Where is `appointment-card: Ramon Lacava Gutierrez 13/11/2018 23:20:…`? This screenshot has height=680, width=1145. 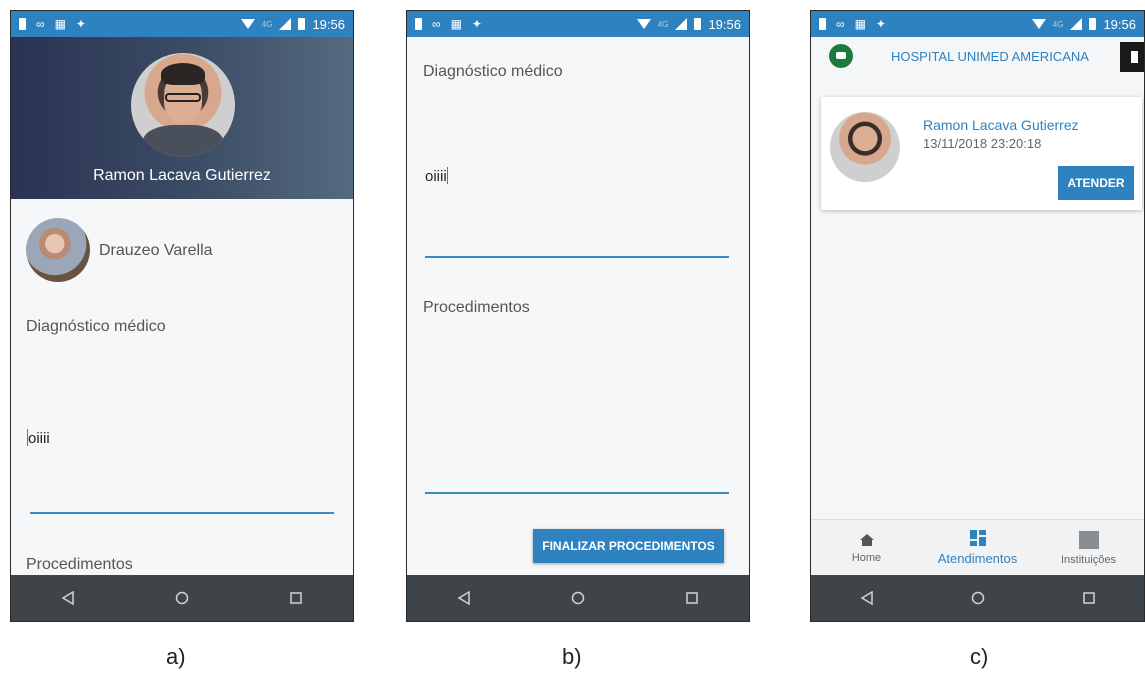 appointment-card: Ramon Lacava Gutierrez 13/11/2018 23:20:… is located at coordinates (981, 153).